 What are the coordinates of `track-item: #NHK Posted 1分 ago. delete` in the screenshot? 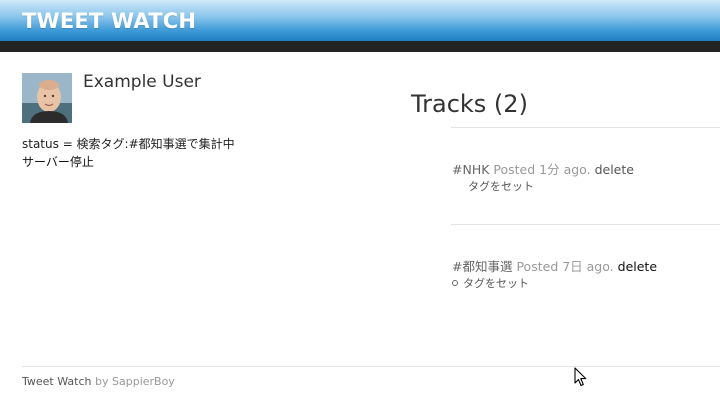 It's located at (543, 168).